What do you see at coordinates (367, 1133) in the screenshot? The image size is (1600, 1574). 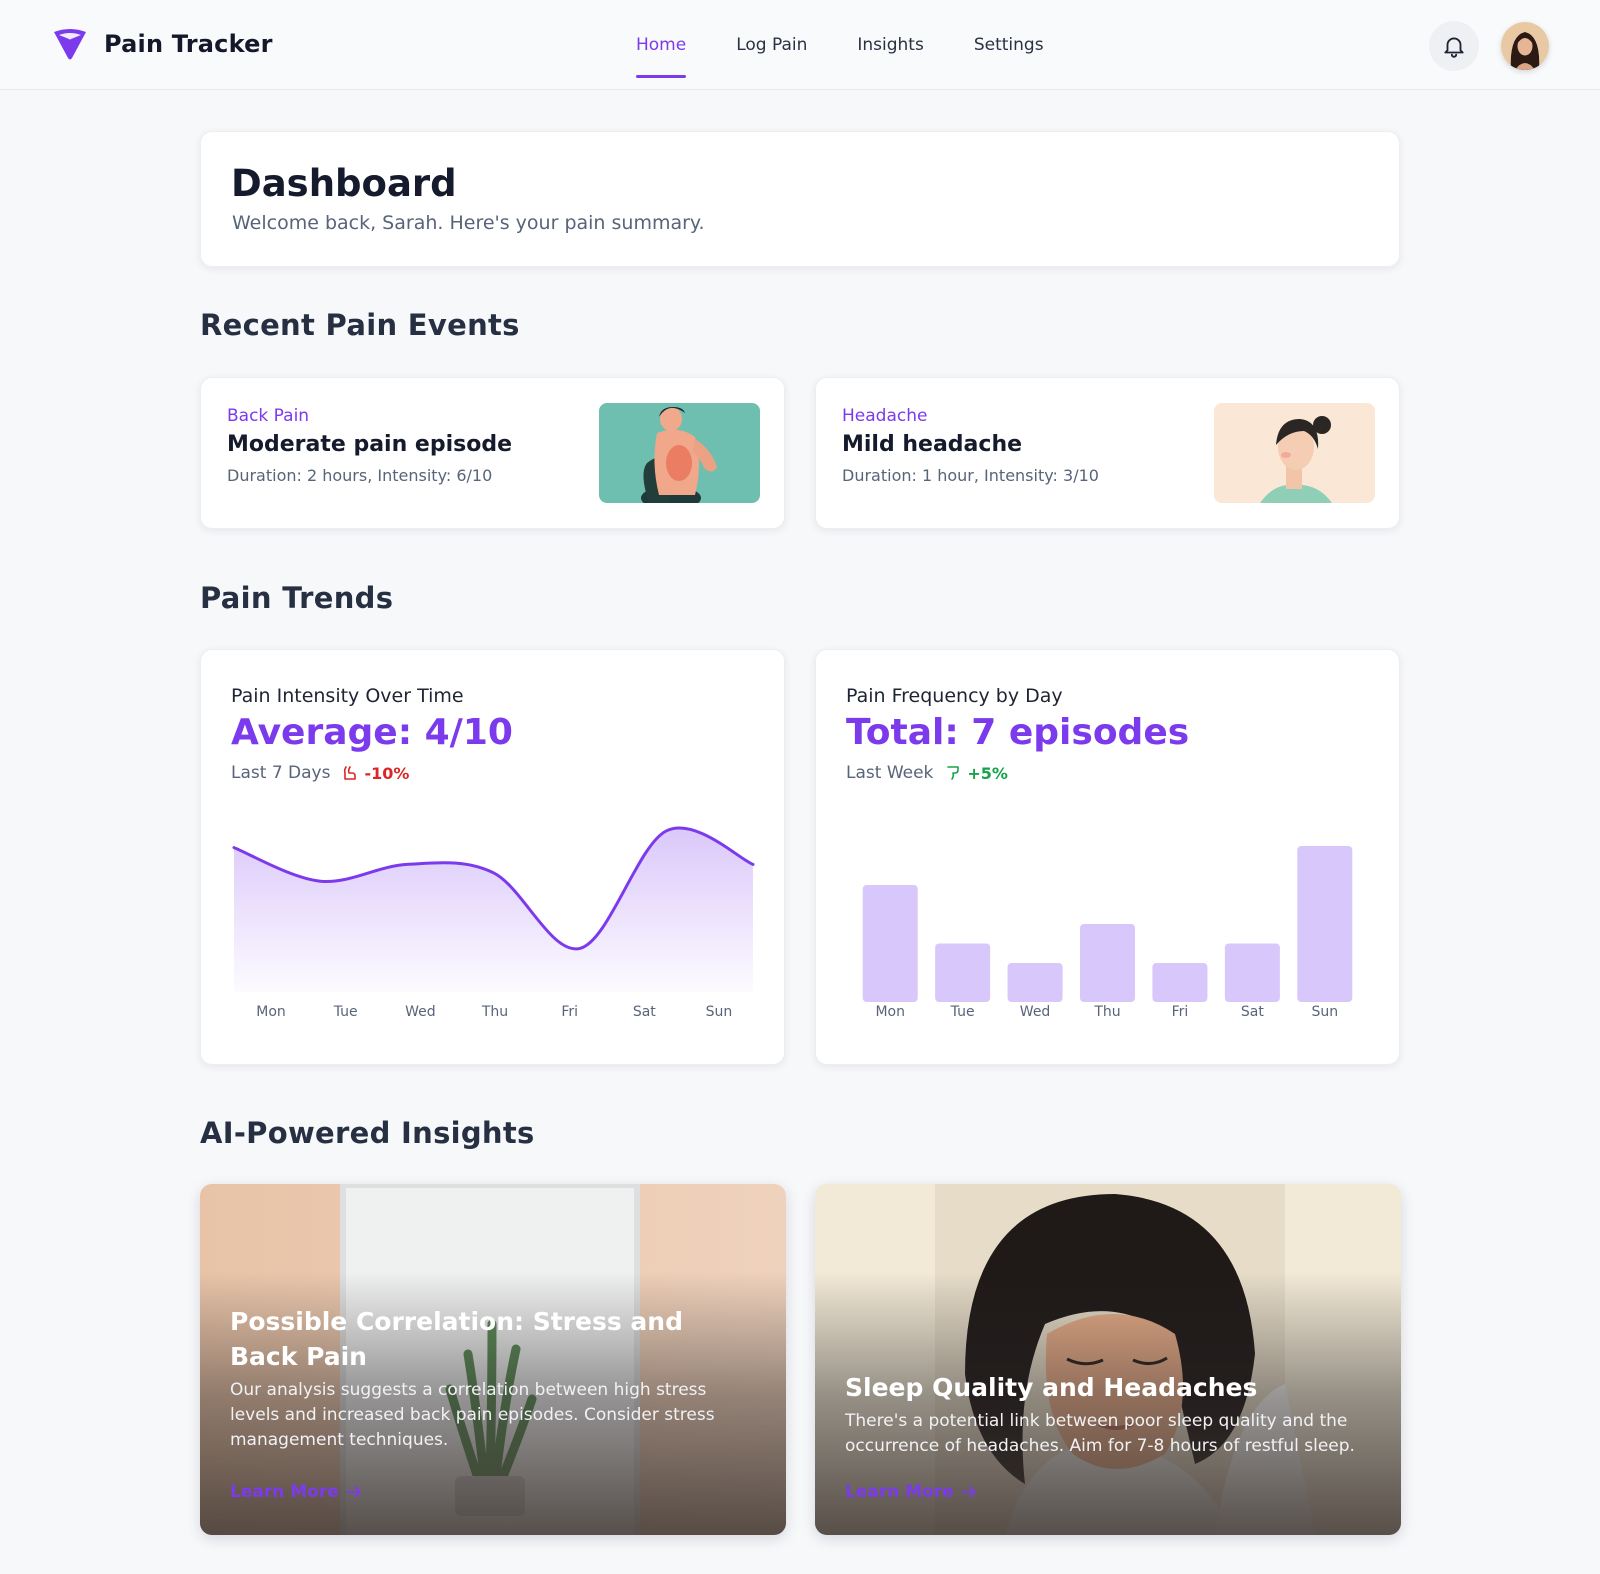 I see `section-title-insights: AI-Powered Insights` at bounding box center [367, 1133].